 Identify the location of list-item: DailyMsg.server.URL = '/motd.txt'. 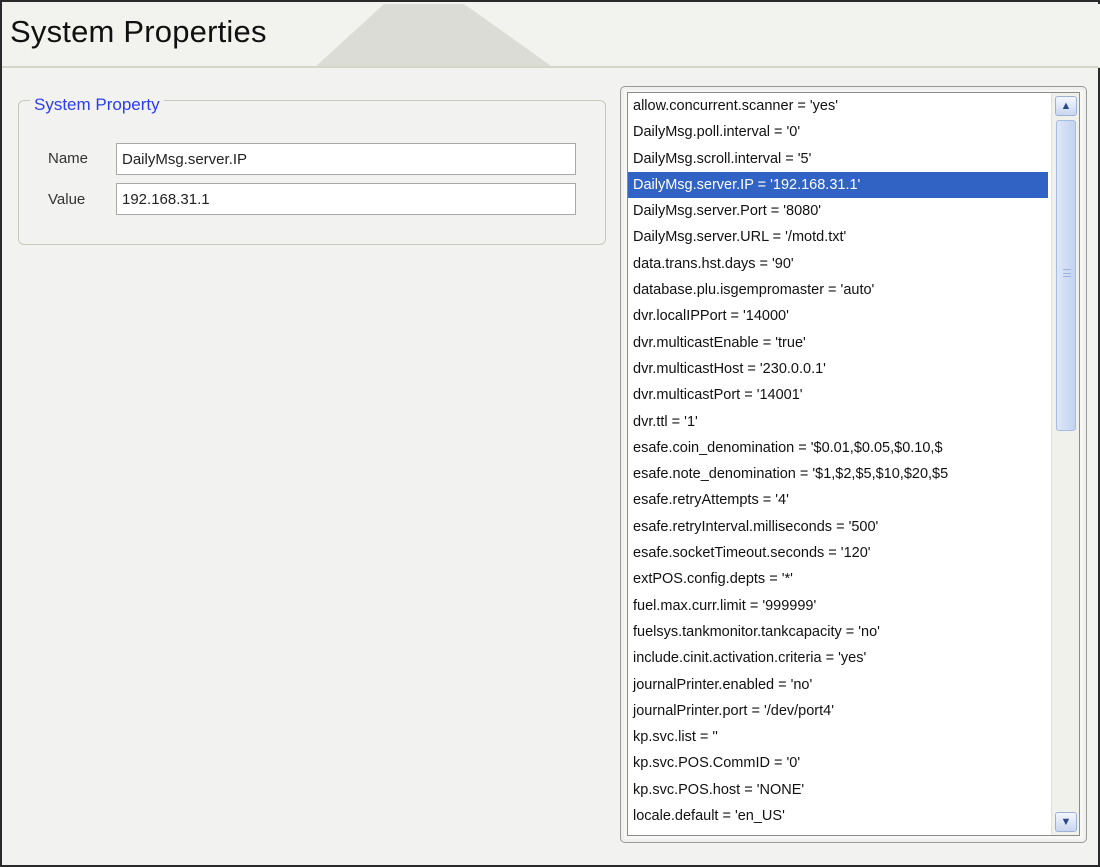
(838, 237).